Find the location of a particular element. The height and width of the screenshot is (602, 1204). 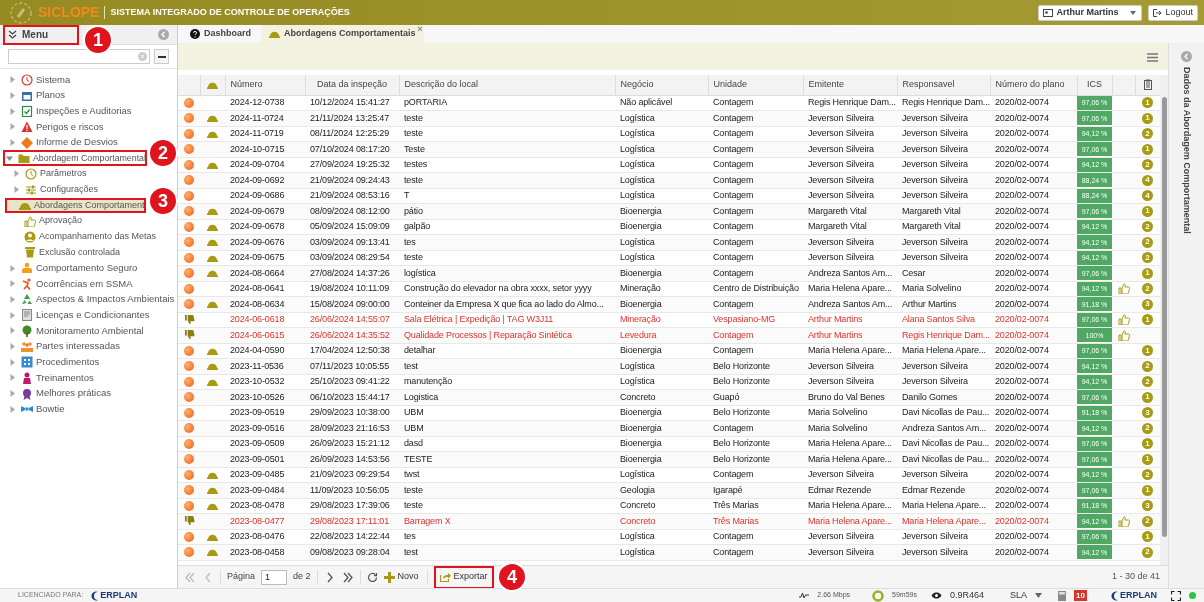

last-page-button is located at coordinates (347, 577).